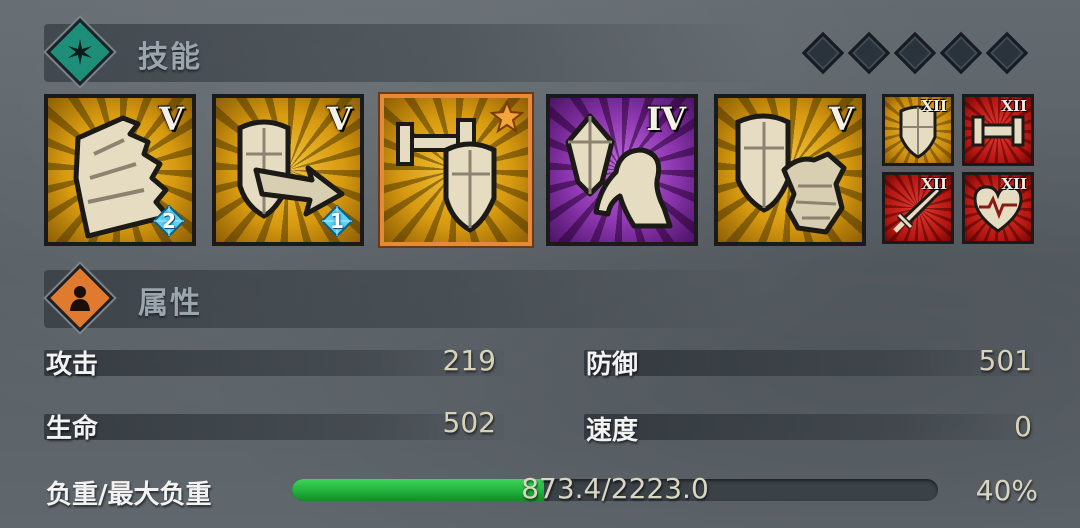 This screenshot has width=1080, height=528. What do you see at coordinates (170, 57) in the screenshot?
I see `skills-section-title: 技能` at bounding box center [170, 57].